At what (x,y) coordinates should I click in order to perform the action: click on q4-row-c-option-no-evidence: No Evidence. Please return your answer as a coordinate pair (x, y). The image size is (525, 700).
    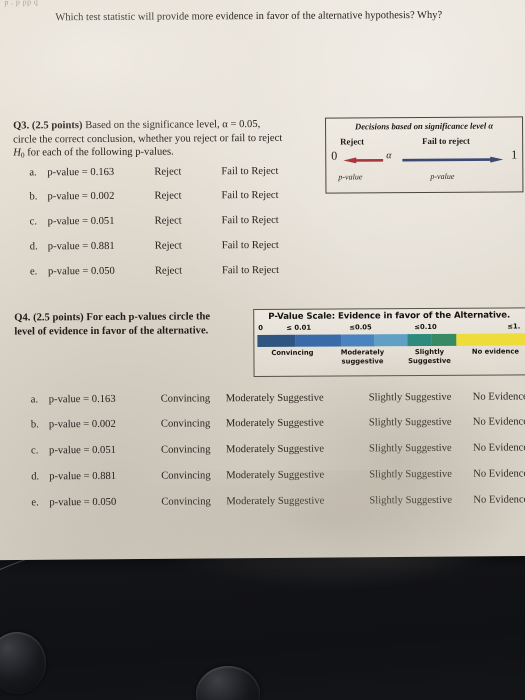
    Looking at the image, I should click on (499, 447).